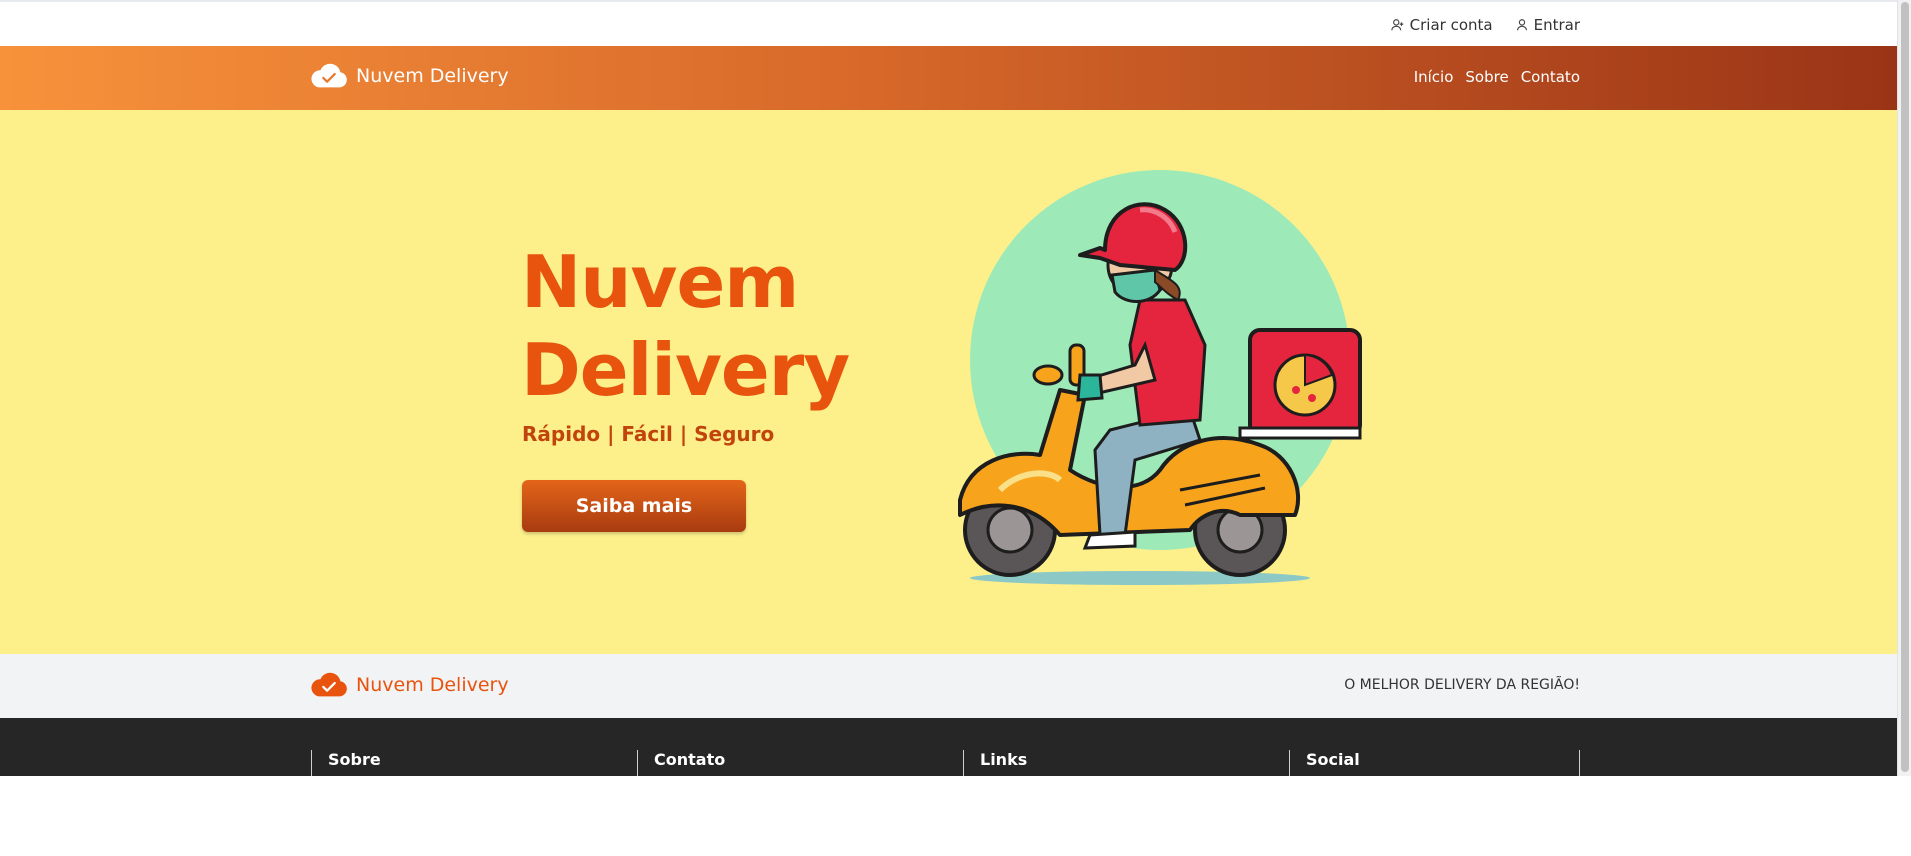 Image resolution: width=1911 pixels, height=856 pixels. What do you see at coordinates (1556, 25) in the screenshot?
I see `login-label: Entrar` at bounding box center [1556, 25].